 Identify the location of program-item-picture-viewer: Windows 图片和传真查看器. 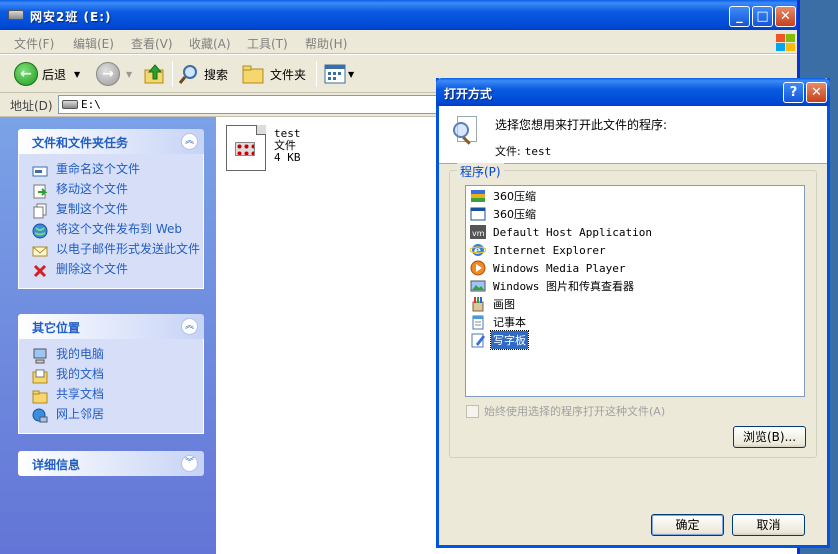
(553, 286).